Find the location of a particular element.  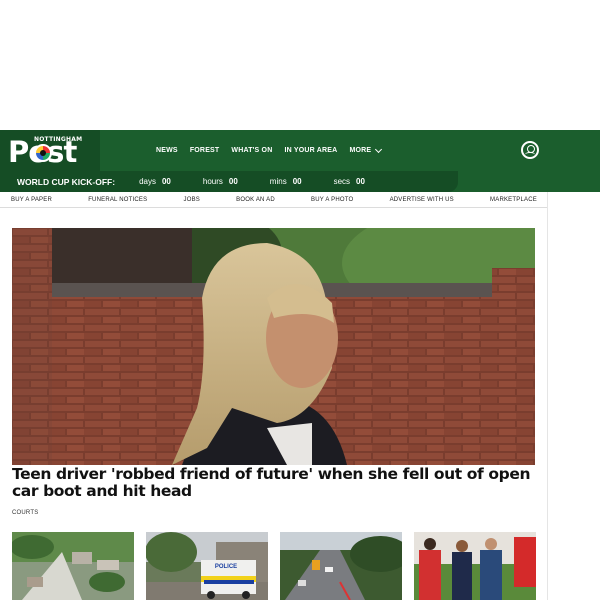

countdown-days-label: days is located at coordinates (147, 181).